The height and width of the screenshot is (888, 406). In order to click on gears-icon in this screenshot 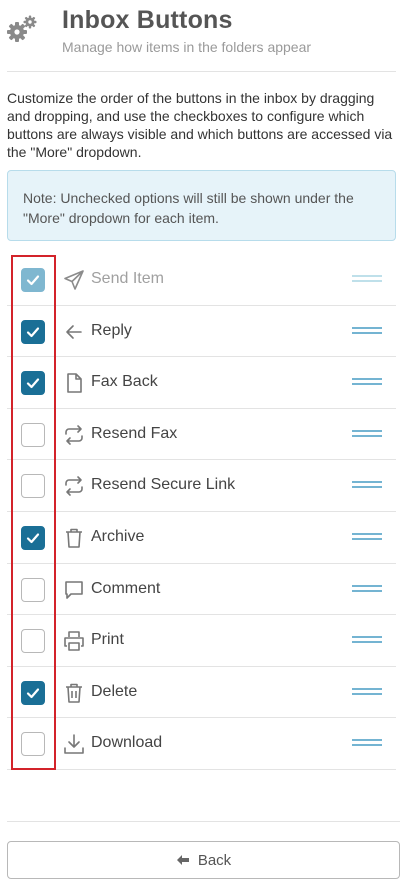, I will do `click(22, 28)`.